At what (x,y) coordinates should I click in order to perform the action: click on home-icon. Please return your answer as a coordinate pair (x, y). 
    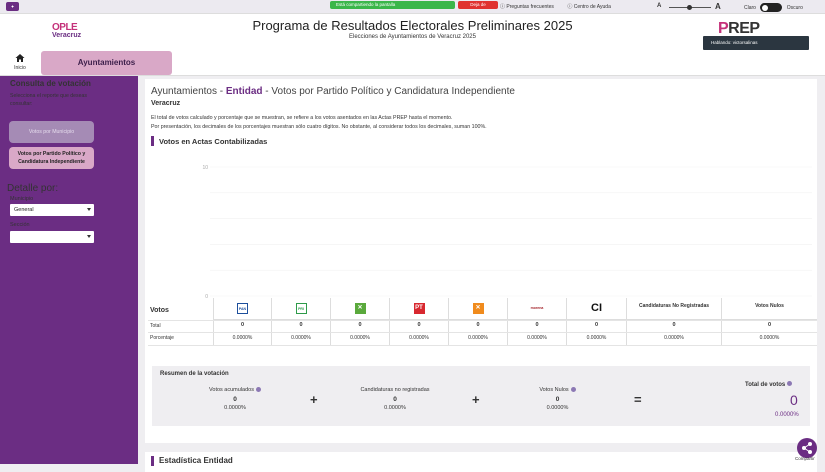
    Looking at the image, I should click on (20, 58).